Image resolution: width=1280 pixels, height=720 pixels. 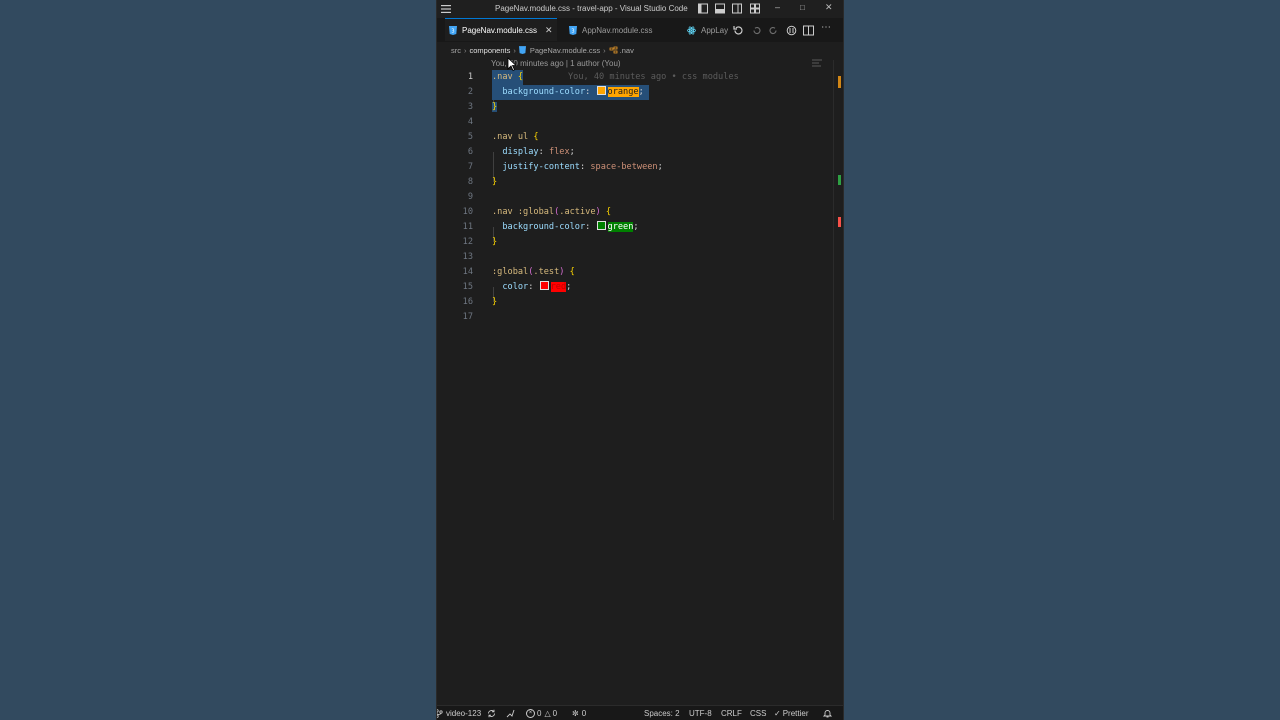 I want to click on close-tab-icon: ✕, so click(x=549, y=30).